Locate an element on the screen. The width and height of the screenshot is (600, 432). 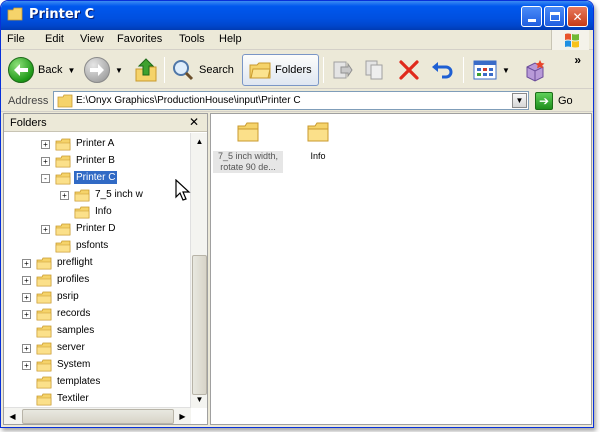
tree-item-label: samples is located at coordinates (76, 330).